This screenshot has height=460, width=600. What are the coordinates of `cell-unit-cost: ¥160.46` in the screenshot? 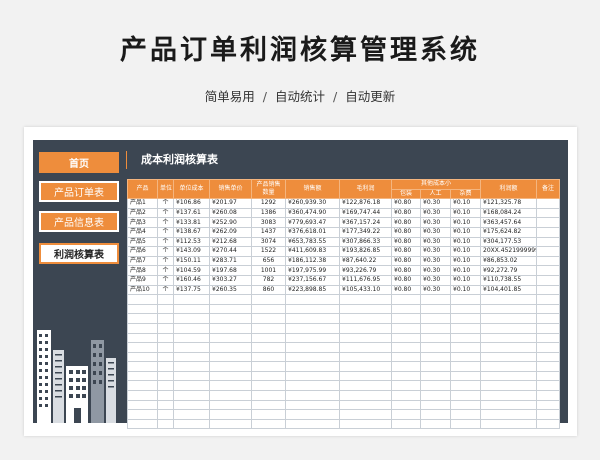 It's located at (191, 280).